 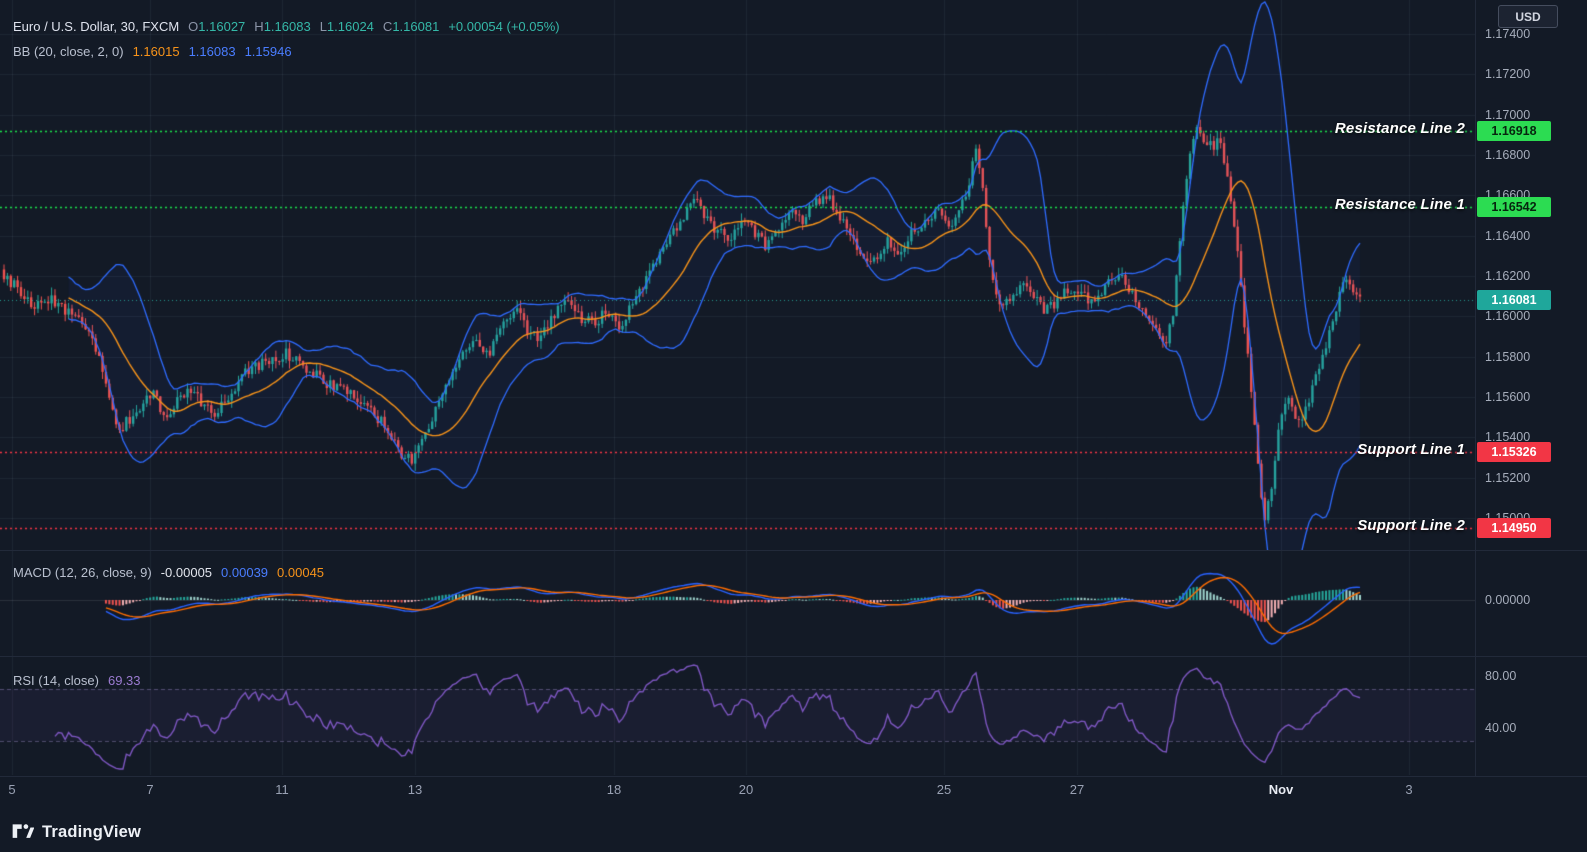 What do you see at coordinates (1411, 525) in the screenshot?
I see `support-line-2-label: Support Line 2` at bounding box center [1411, 525].